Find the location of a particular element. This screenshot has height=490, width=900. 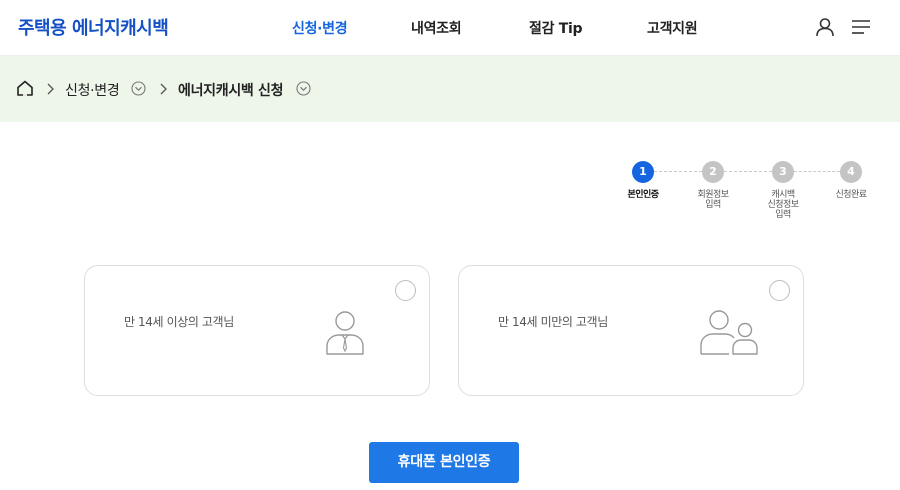

step-number-1: 1 is located at coordinates (643, 172).